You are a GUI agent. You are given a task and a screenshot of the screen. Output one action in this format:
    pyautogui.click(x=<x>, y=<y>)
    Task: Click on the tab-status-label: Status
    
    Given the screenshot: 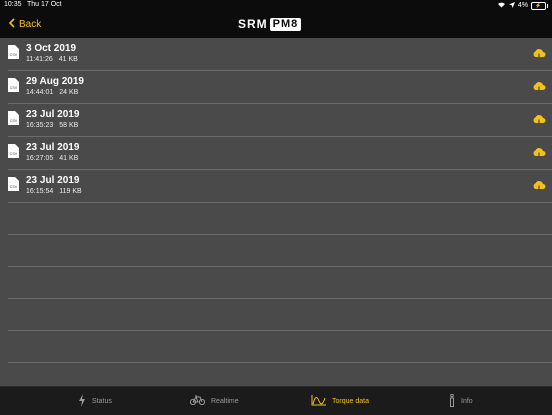 What is the action you would take?
    pyautogui.click(x=102, y=401)
    